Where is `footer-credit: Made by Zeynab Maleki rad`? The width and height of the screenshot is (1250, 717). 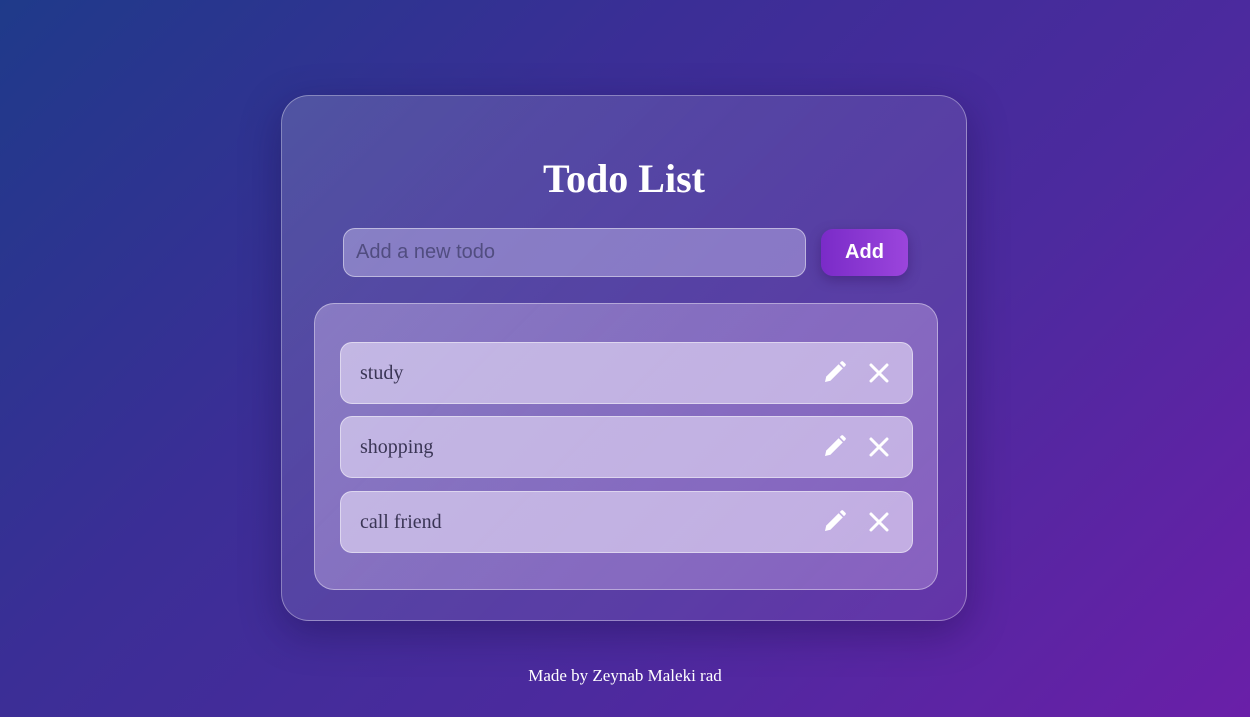 footer-credit: Made by Zeynab Maleki rad is located at coordinates (625, 675).